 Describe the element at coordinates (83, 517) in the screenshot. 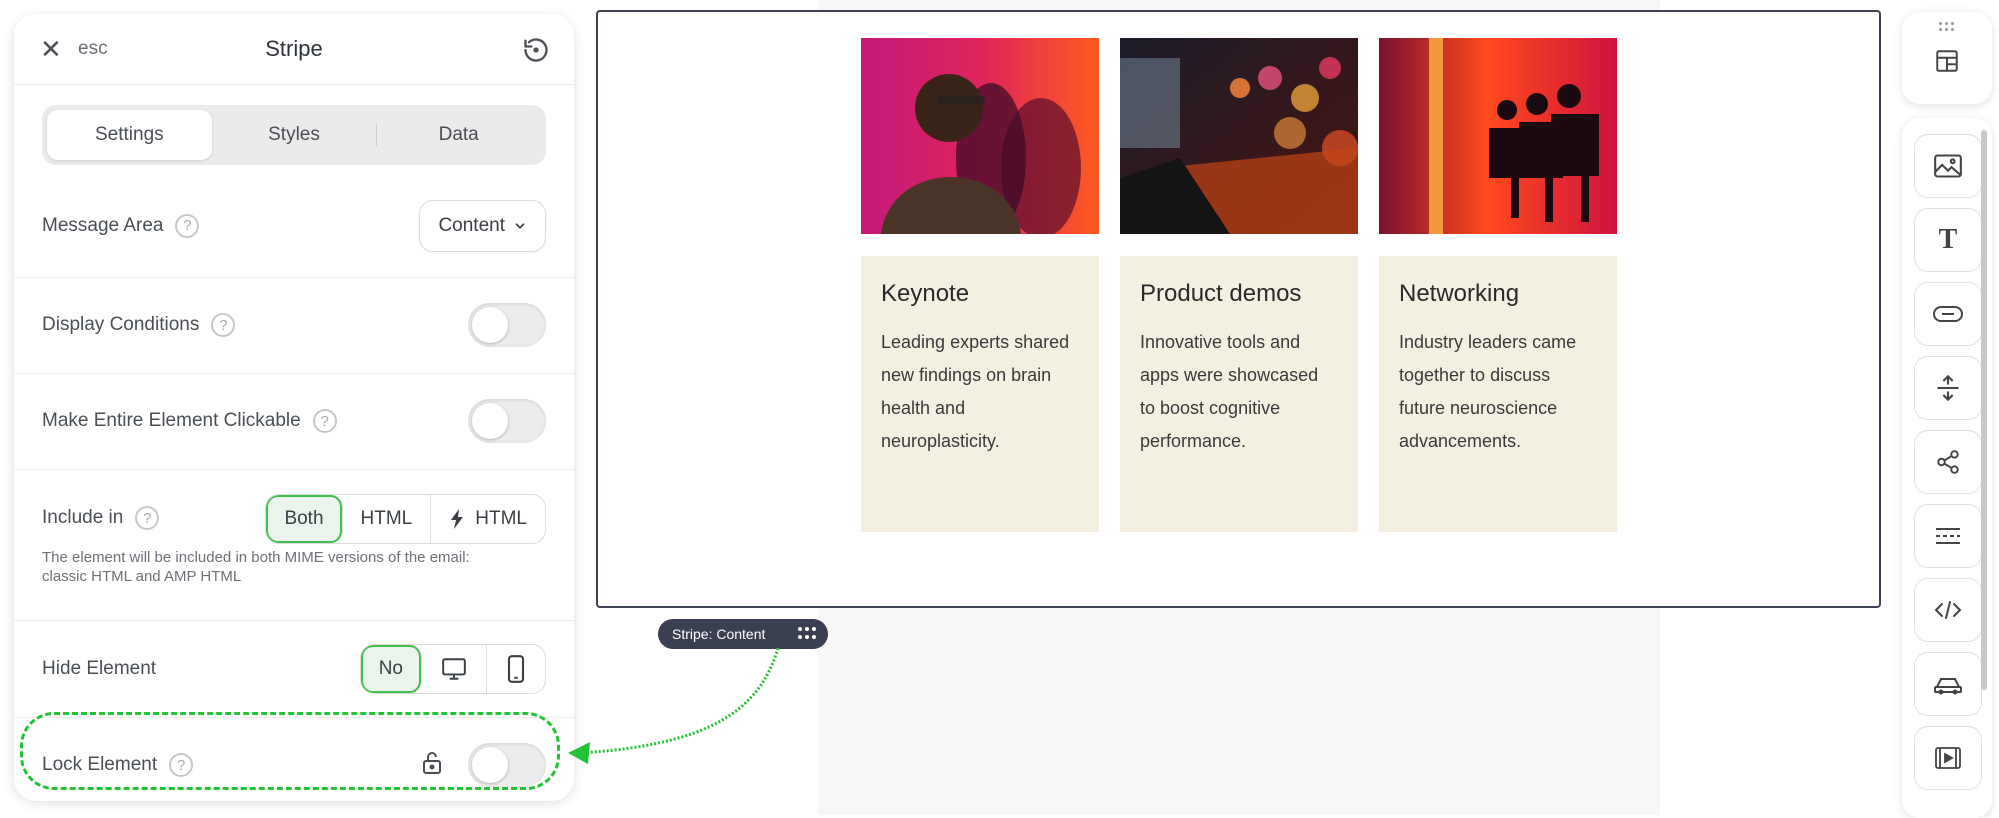

I see `include-in-label: Include in` at that location.